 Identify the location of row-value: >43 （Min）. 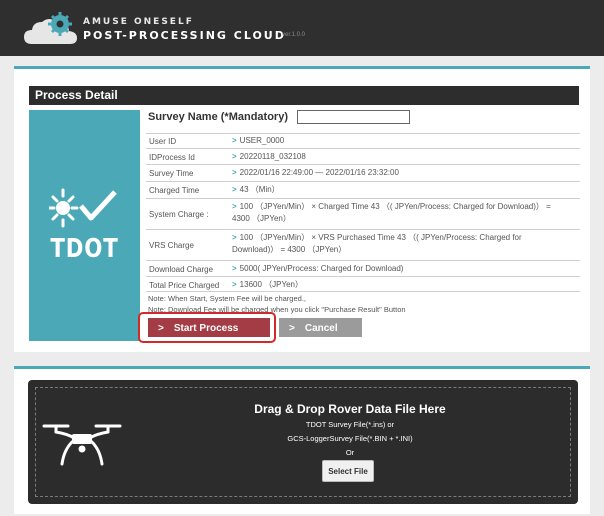
(256, 189).